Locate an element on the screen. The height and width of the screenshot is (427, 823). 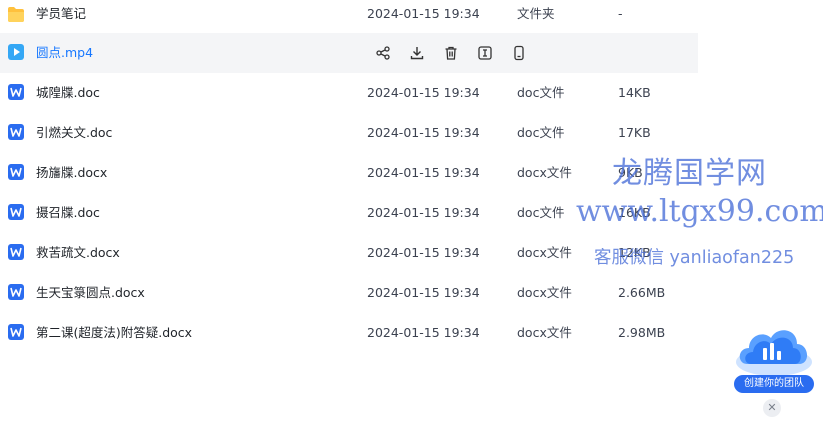
file-size: - is located at coordinates (620, 13).